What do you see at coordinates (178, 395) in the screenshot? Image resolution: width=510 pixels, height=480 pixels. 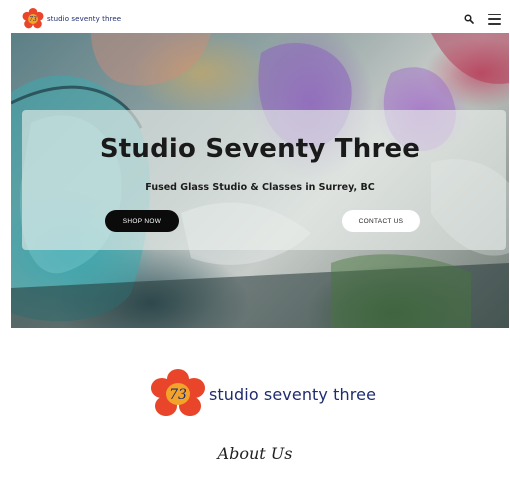 I see `logo-number: 73` at bounding box center [178, 395].